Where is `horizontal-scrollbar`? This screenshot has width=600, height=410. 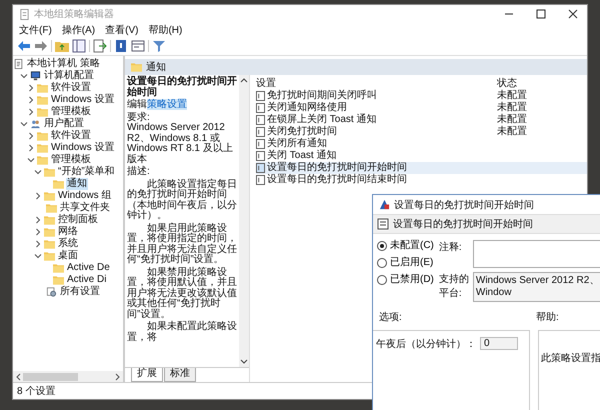
horizontal-scrollbar is located at coordinates (68, 376).